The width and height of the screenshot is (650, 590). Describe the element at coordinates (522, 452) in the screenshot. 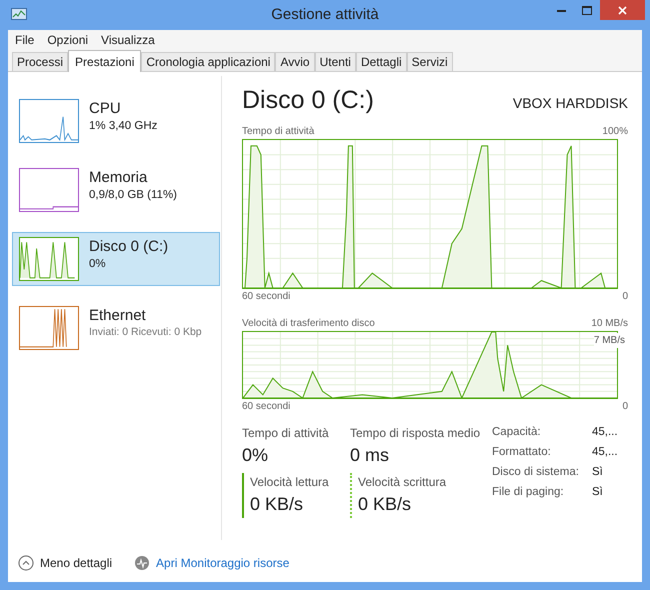

I see `property-label: Formattato:` at that location.